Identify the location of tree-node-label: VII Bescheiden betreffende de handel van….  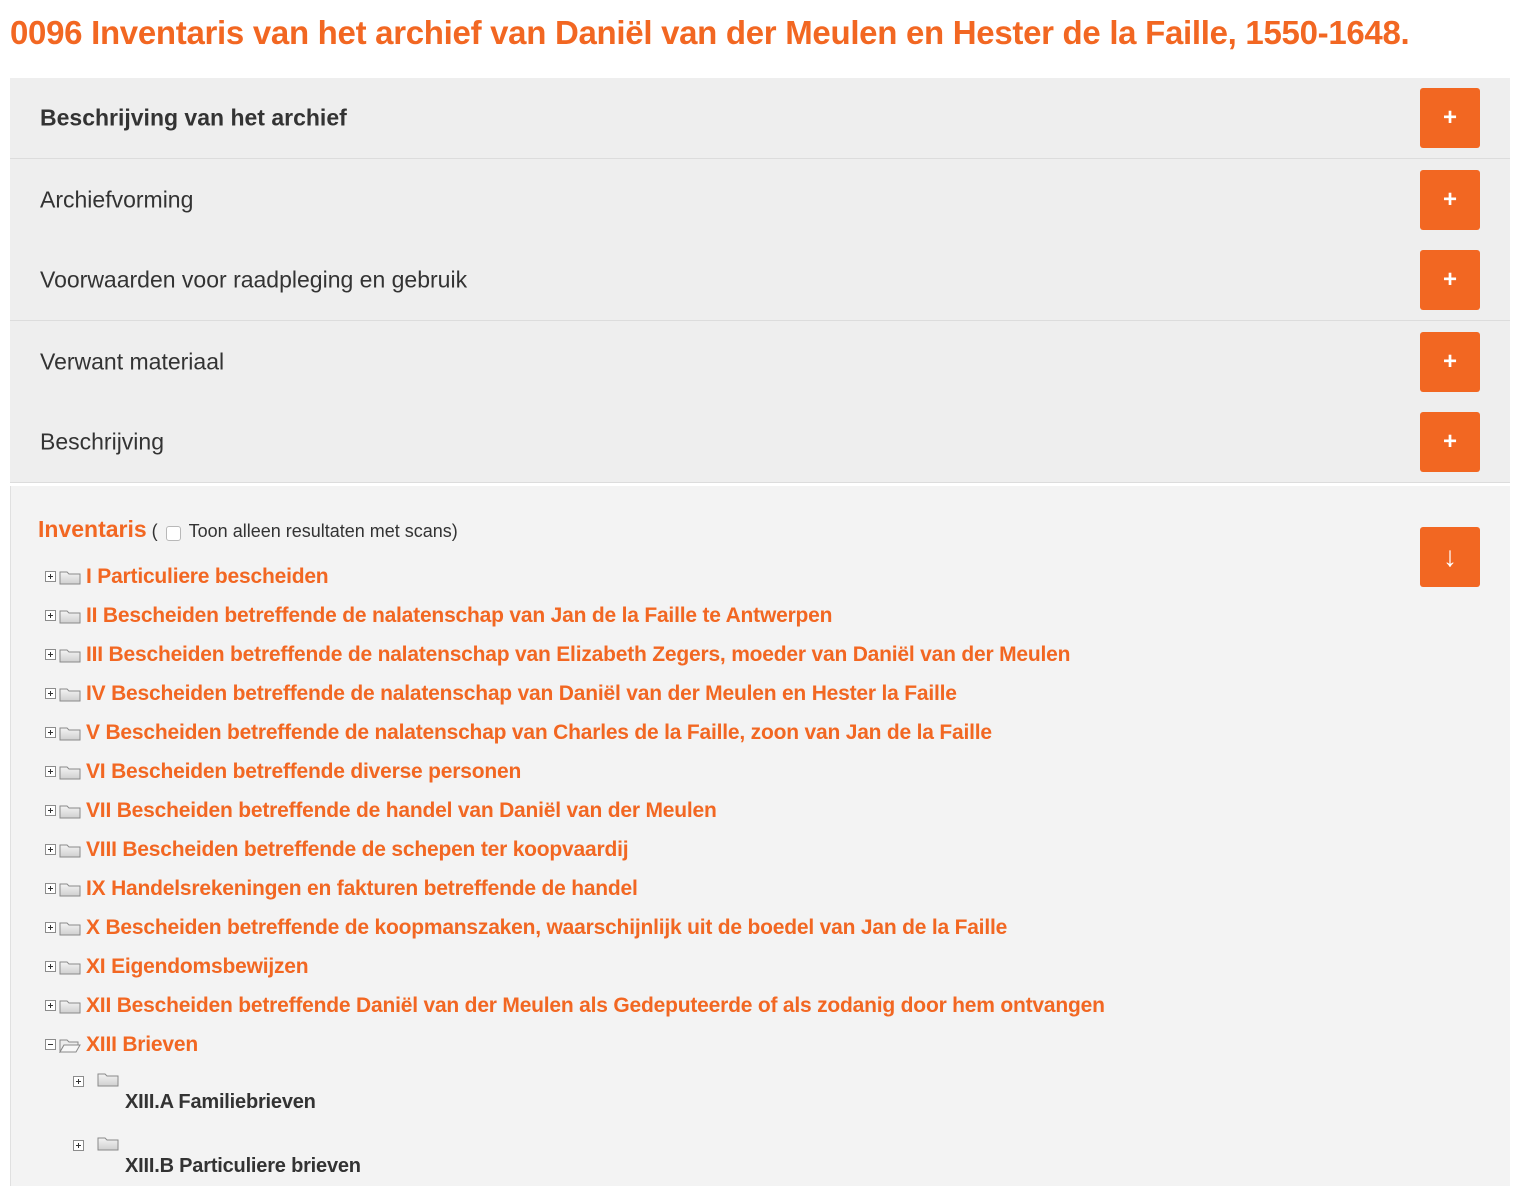
(401, 811).